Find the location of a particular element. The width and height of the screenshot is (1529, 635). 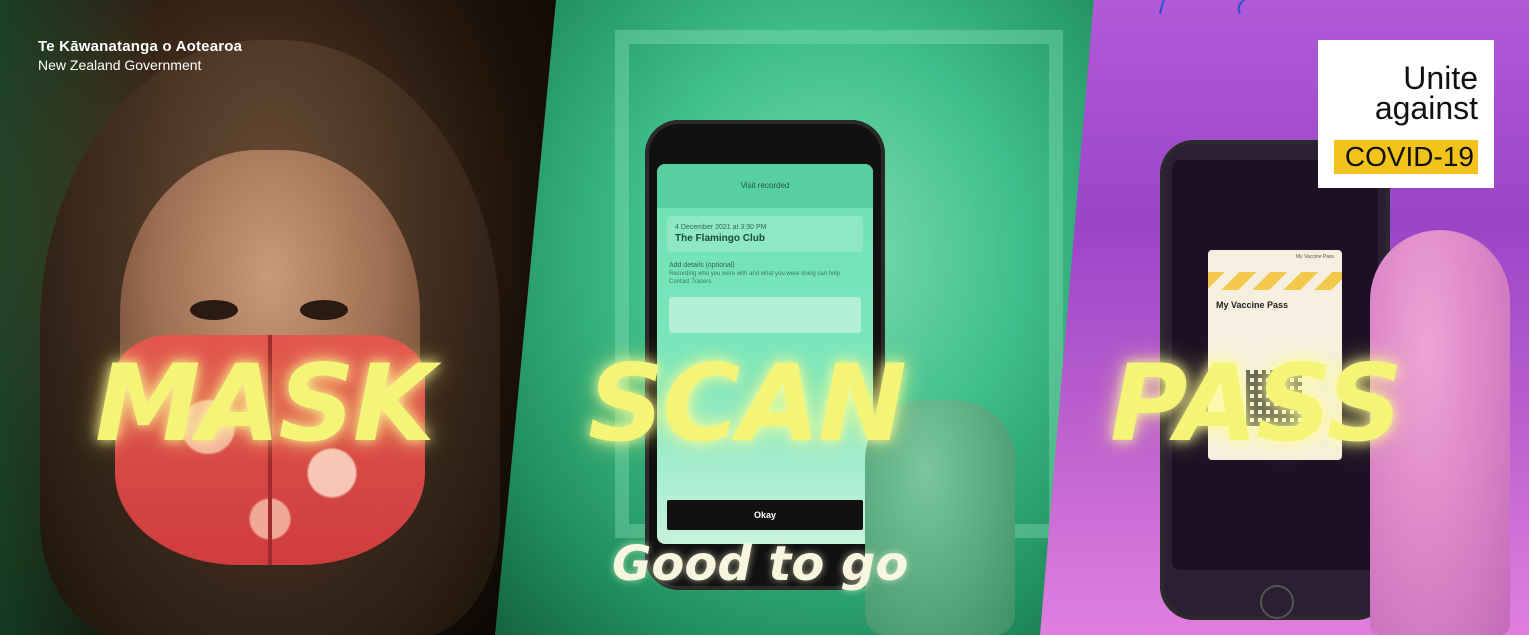

visit-date: 4 December 2021 at 3:30 PM is located at coordinates (721, 227).